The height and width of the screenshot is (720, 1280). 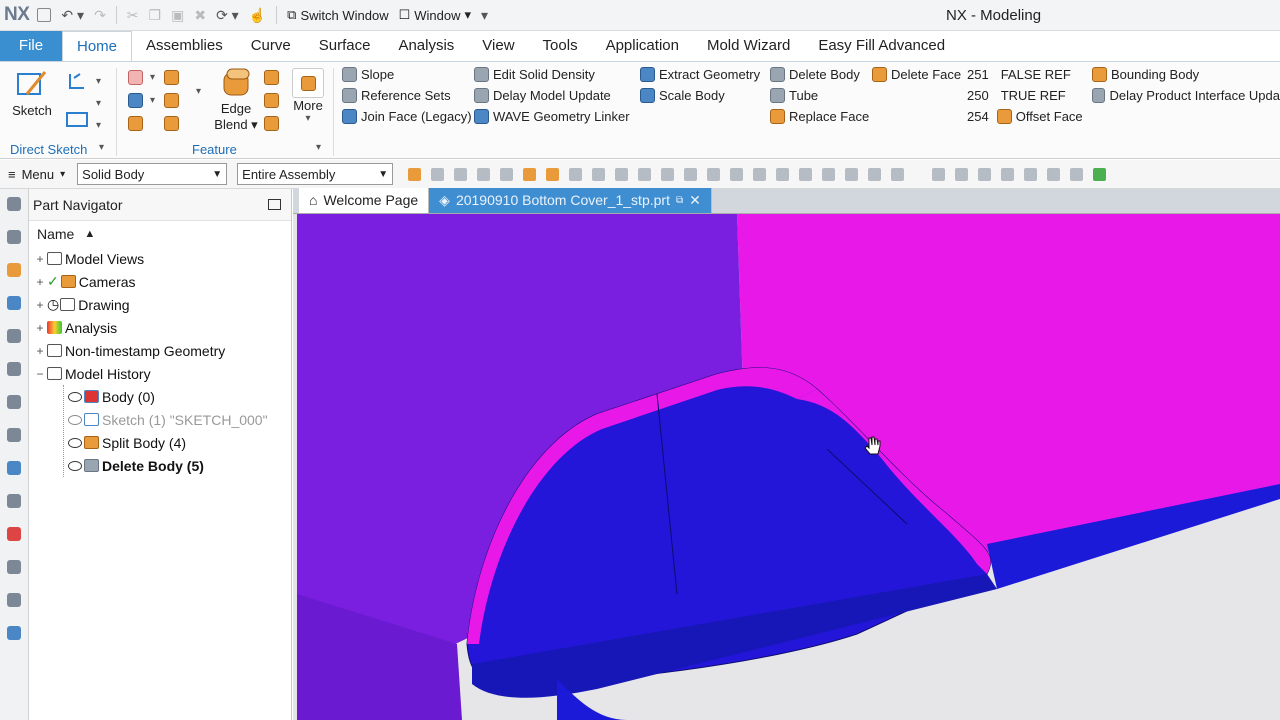 What do you see at coordinates (560, 46) in the screenshot?
I see `tab-tools: Tools` at bounding box center [560, 46].